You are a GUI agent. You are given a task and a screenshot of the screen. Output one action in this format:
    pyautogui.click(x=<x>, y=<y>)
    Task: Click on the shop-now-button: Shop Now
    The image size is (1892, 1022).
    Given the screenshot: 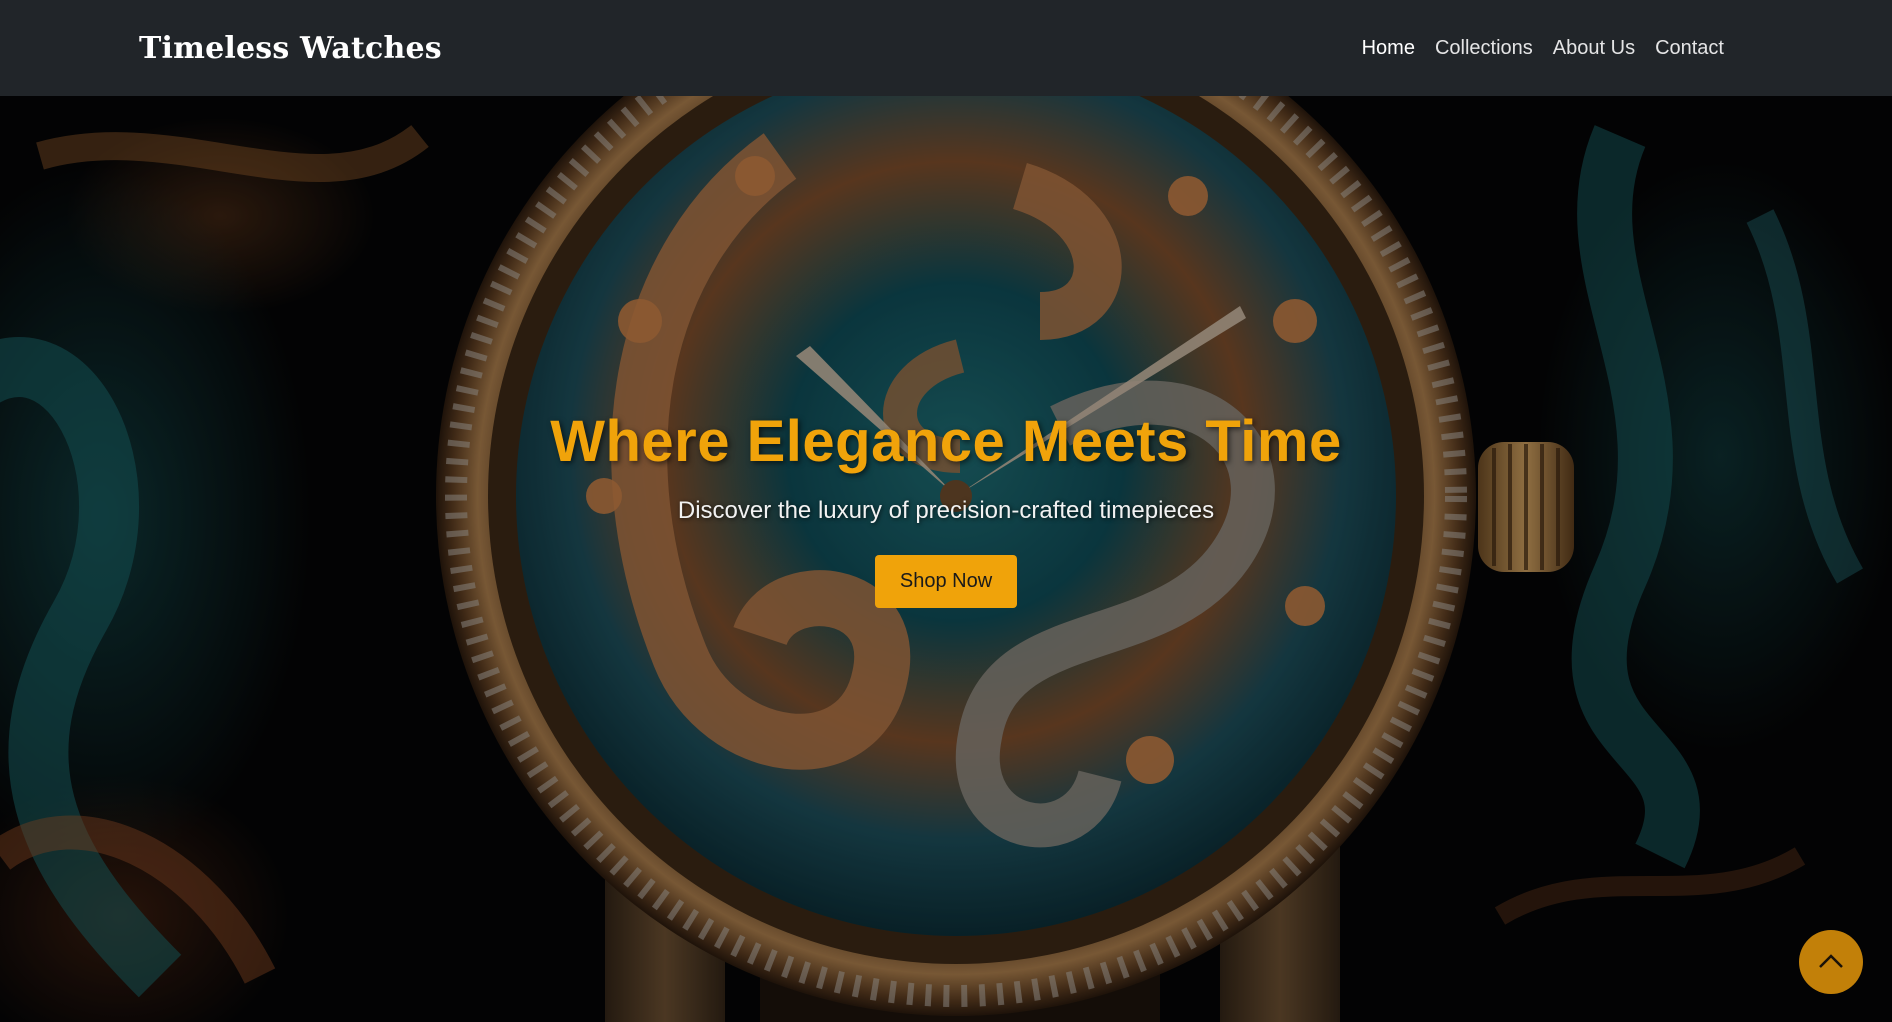 What is the action you would take?
    pyautogui.click(x=946, y=581)
    